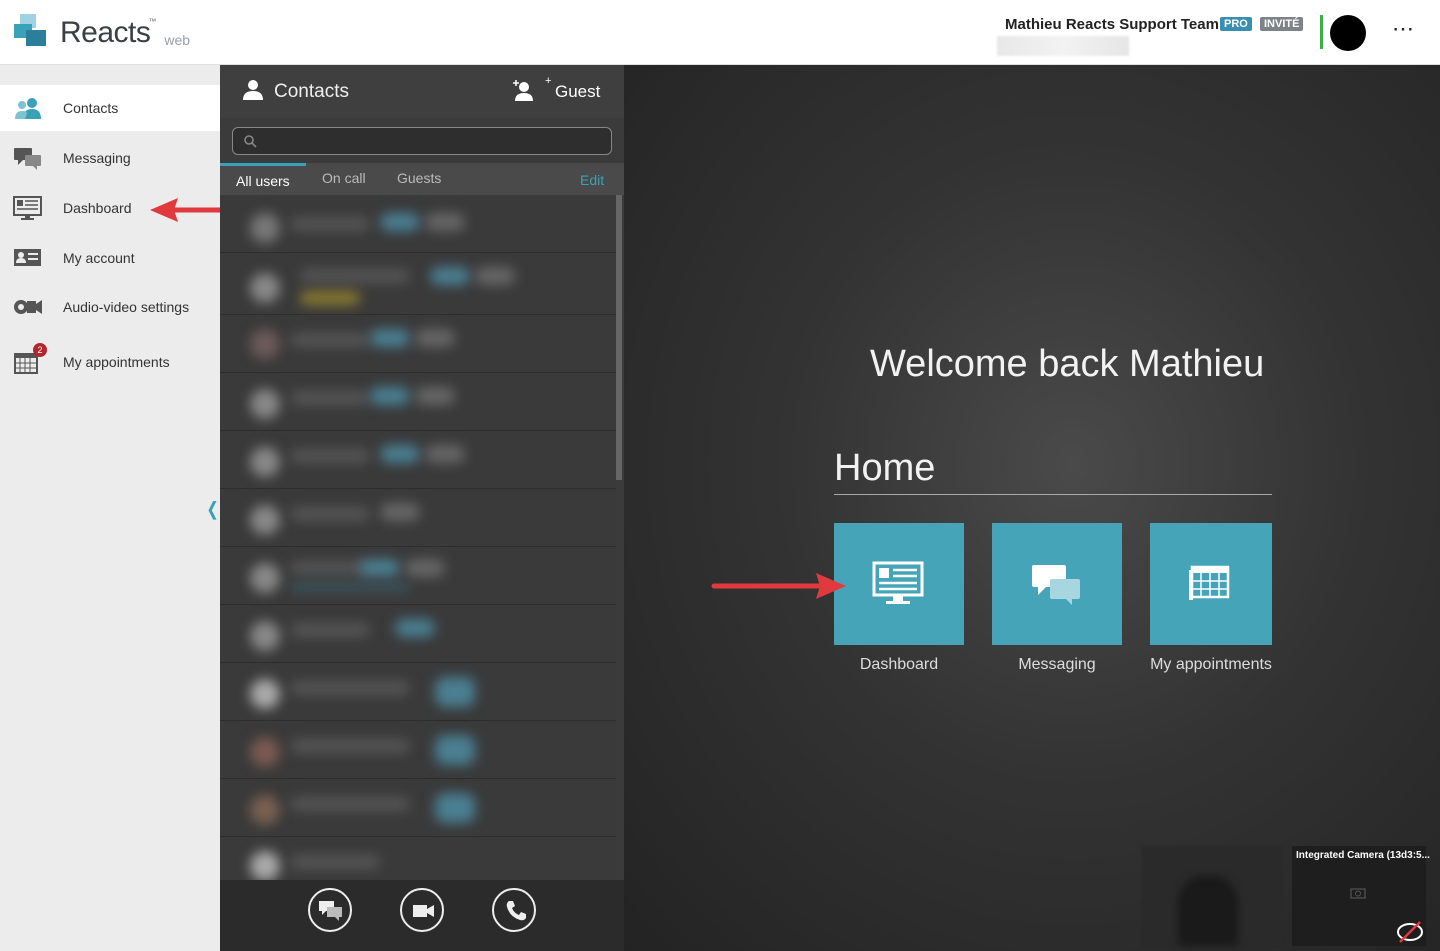 This screenshot has height=951, width=1440. I want to click on messaging-tile, so click(1057, 584).